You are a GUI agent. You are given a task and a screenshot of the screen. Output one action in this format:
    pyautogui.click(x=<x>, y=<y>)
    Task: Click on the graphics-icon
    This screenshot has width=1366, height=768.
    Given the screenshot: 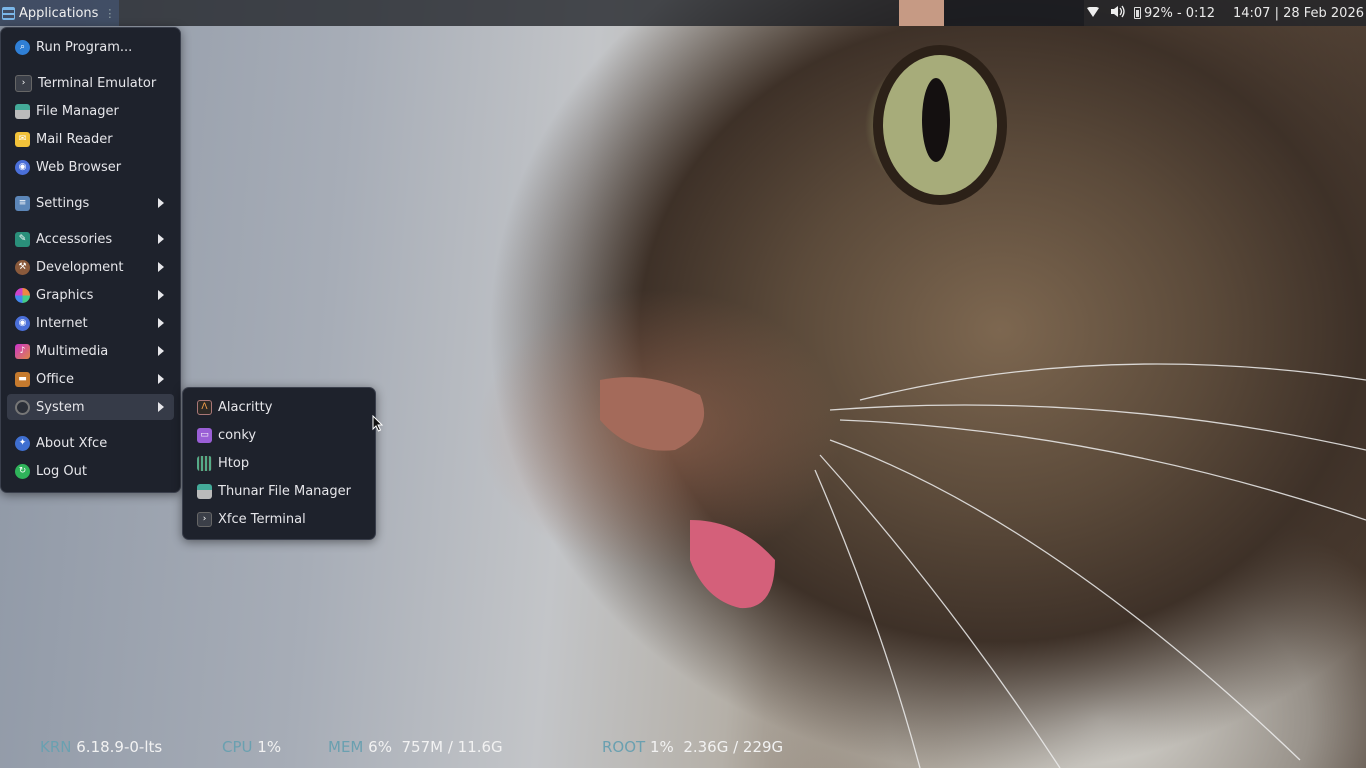 What is the action you would take?
    pyautogui.click(x=22, y=295)
    